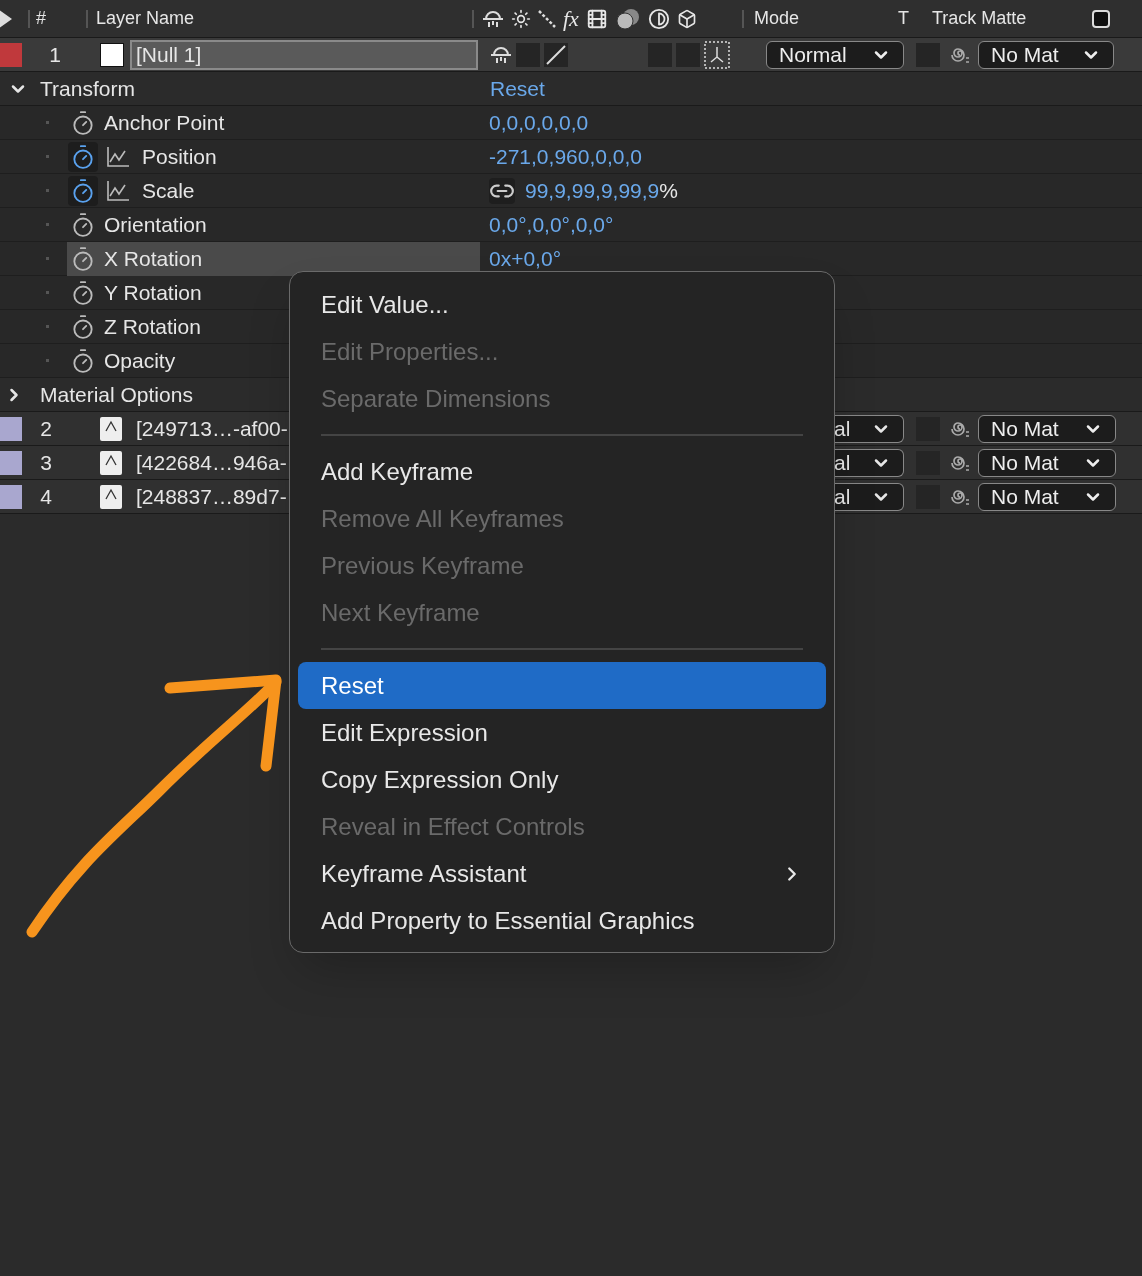  Describe the element at coordinates (571, 19) in the screenshot. I see `fx-label: fx` at that location.